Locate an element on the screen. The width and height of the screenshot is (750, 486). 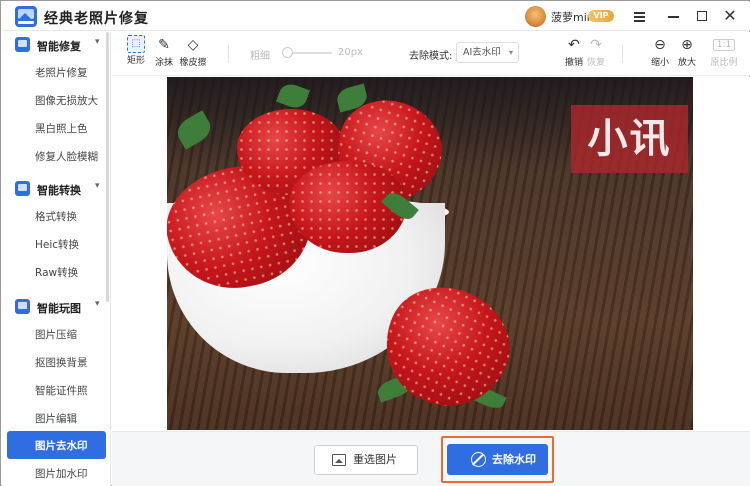
zoom-out-label: 缩小 is located at coordinates (660, 61).